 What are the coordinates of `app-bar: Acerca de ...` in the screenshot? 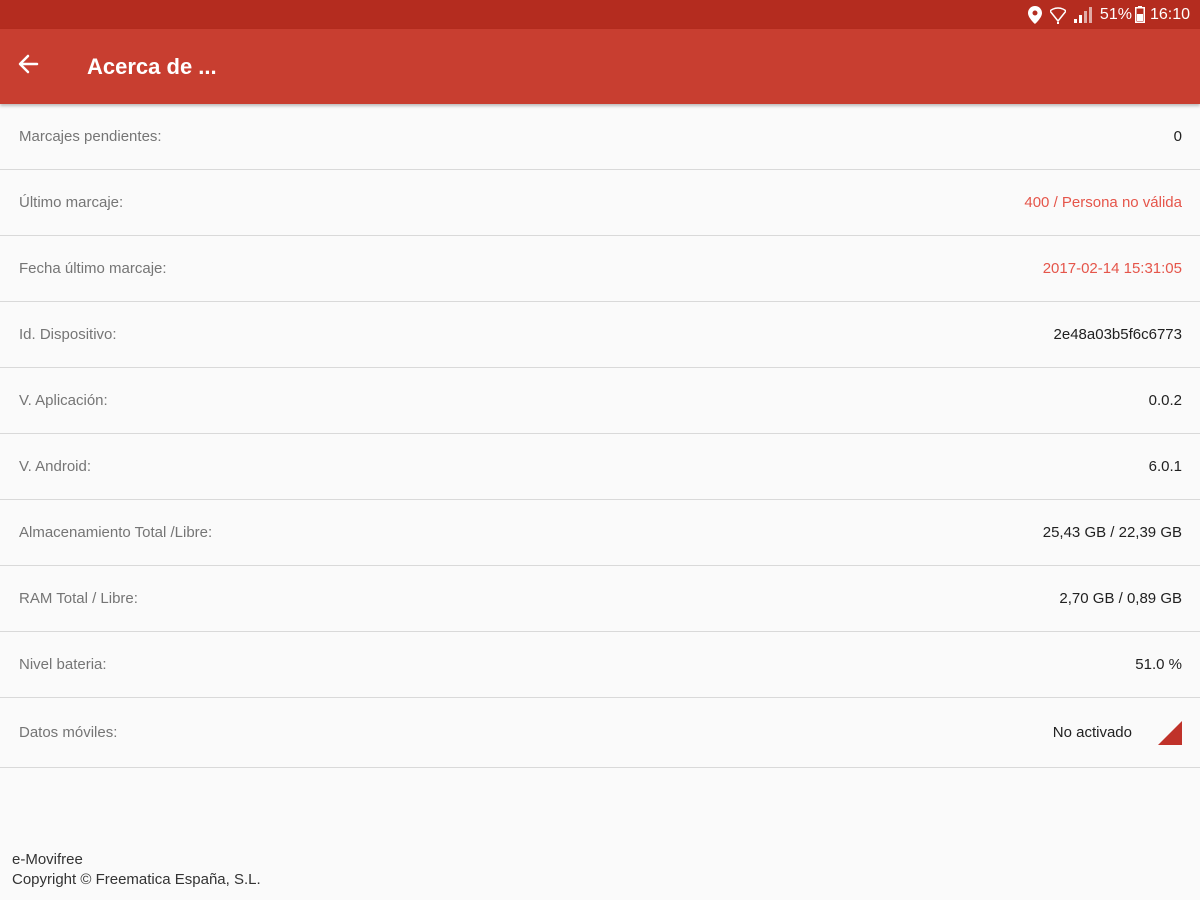 It's located at (600, 66).